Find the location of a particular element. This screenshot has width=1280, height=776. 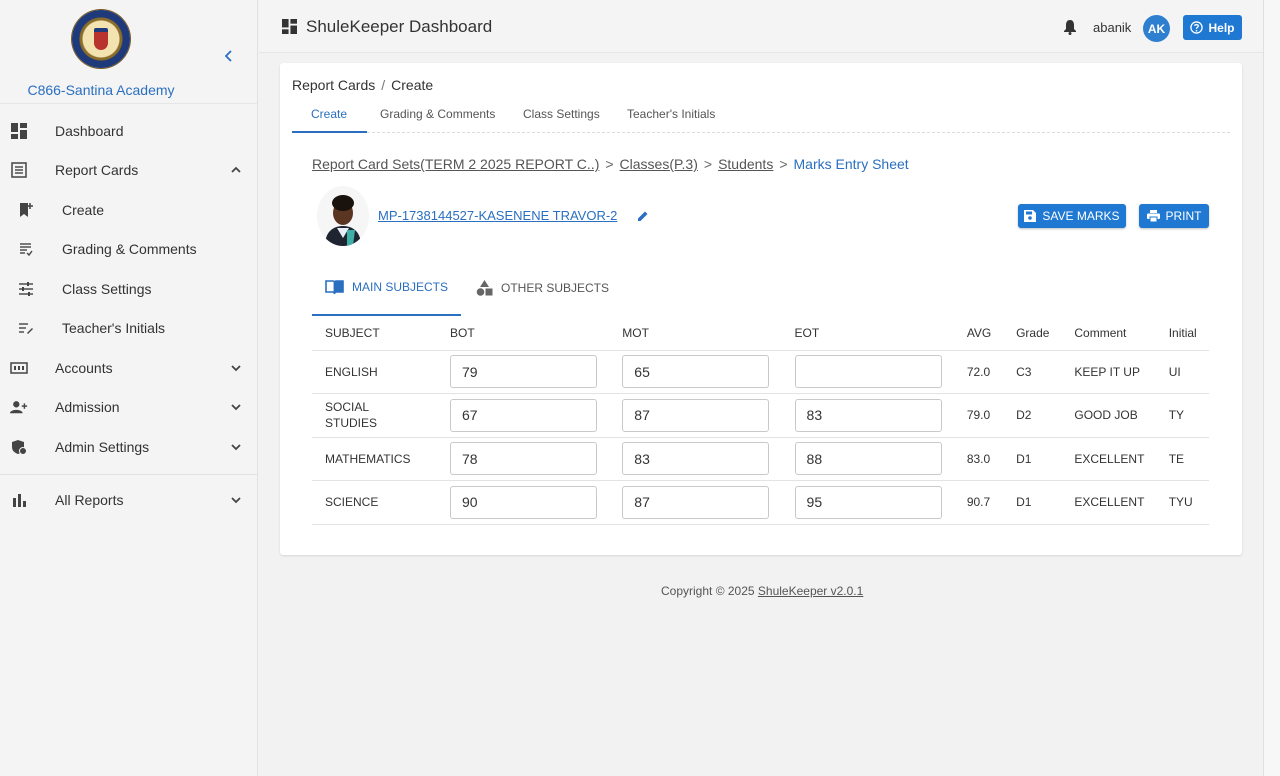

collapse-sidebar-button is located at coordinates (229, 61).